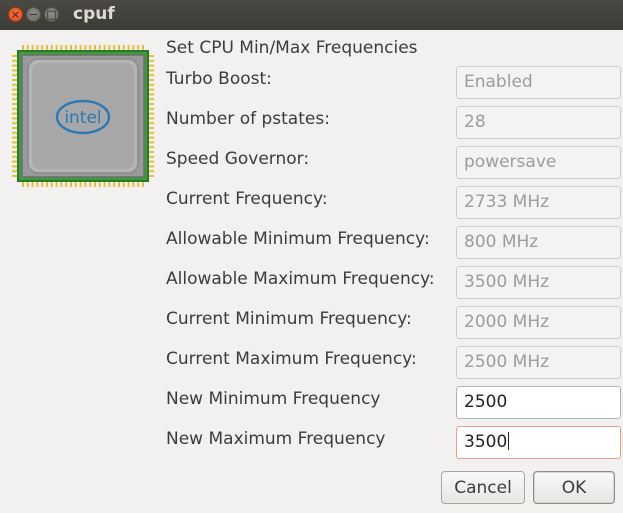  Describe the element at coordinates (248, 119) in the screenshot. I see `number-of-pstates-label: Number of pstates:` at that location.